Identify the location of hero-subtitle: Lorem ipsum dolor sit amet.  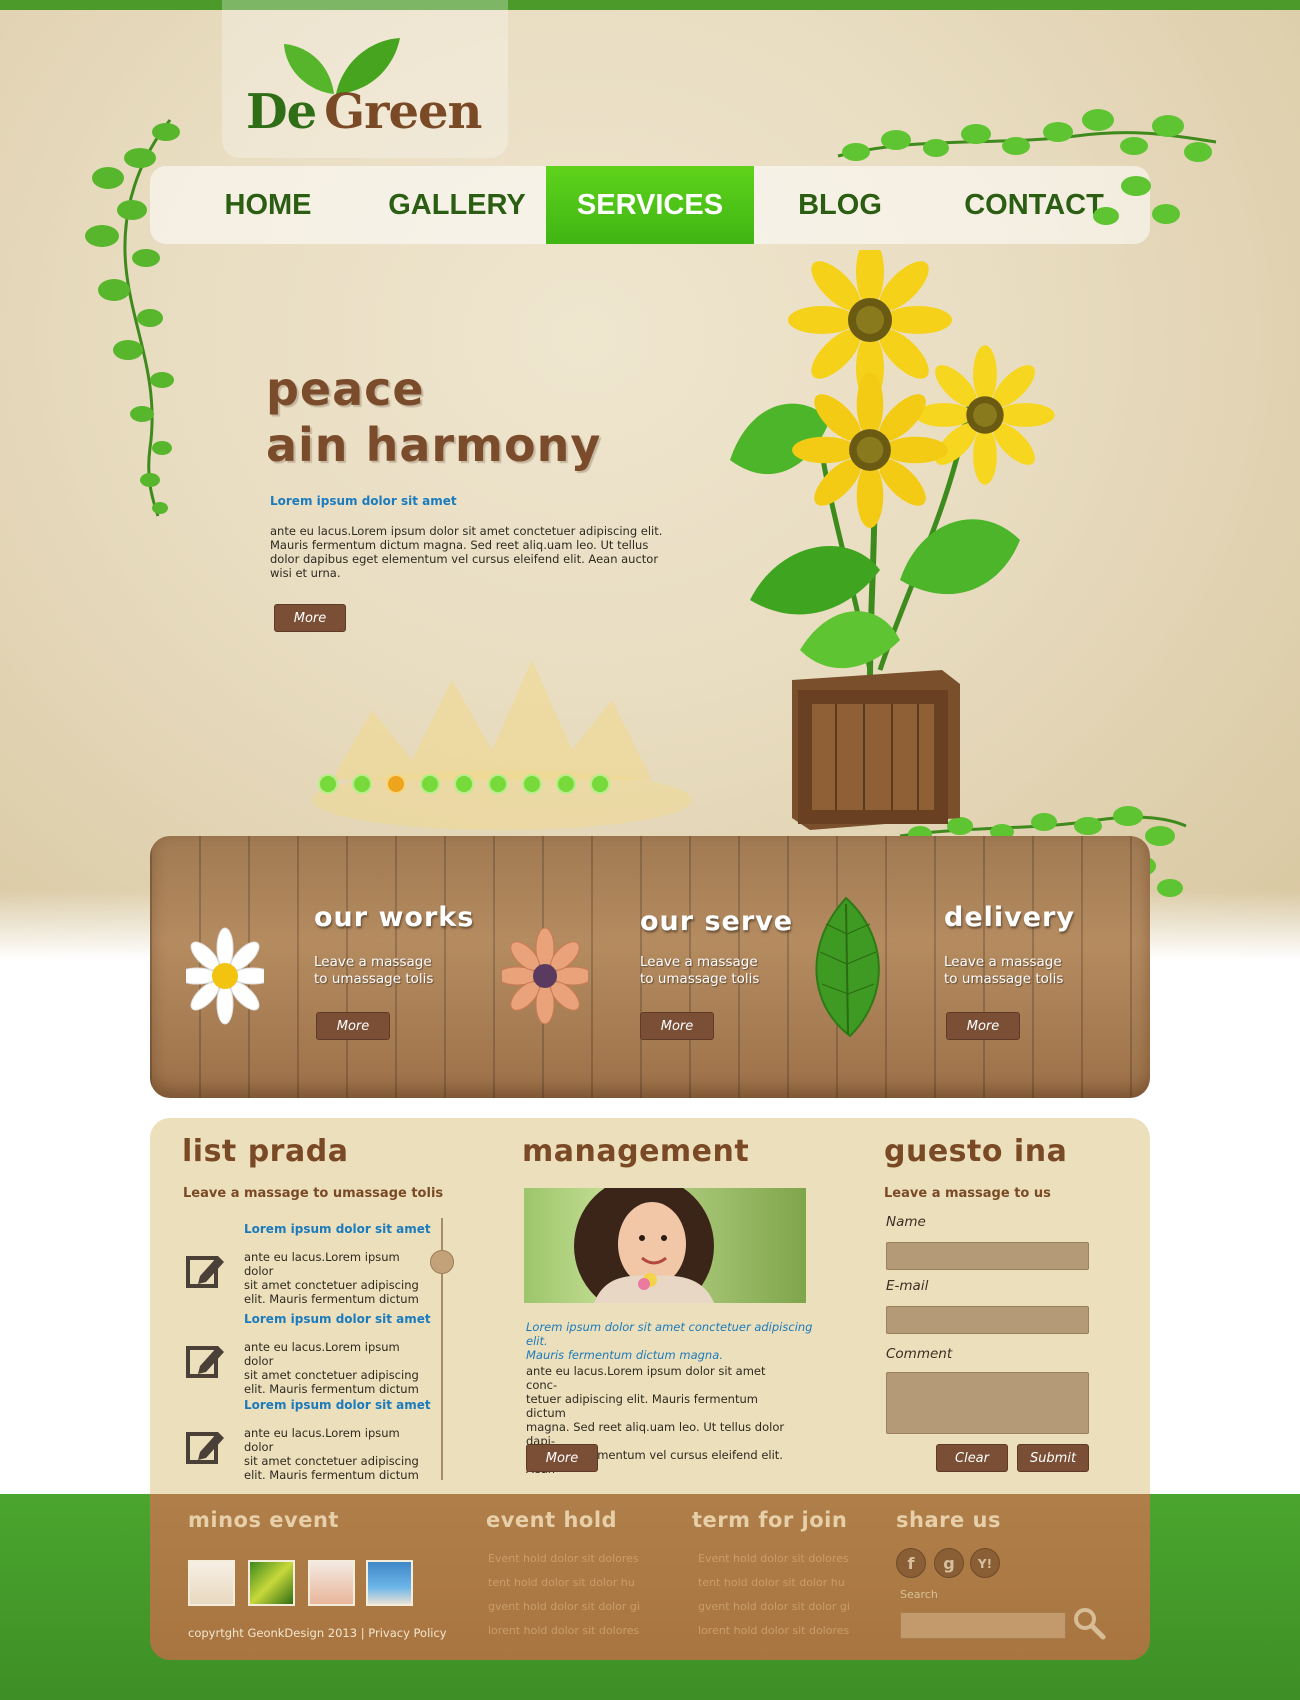
(363, 501).